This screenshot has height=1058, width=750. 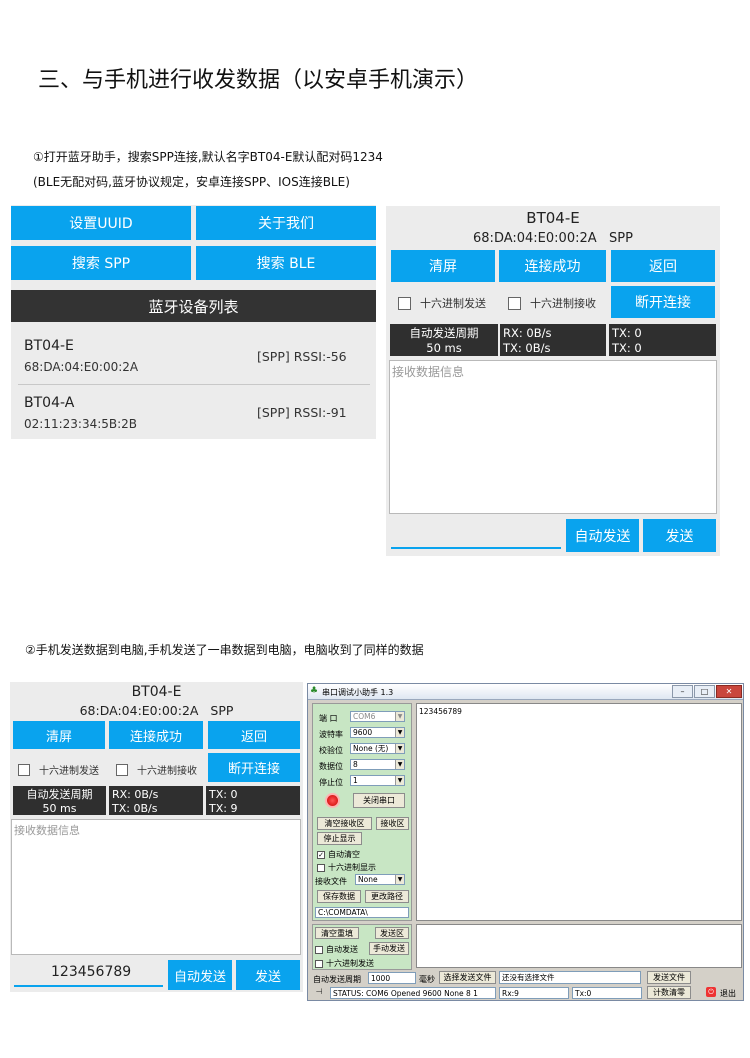 I want to click on save-data-button: 保存数据, so click(x=339, y=896).